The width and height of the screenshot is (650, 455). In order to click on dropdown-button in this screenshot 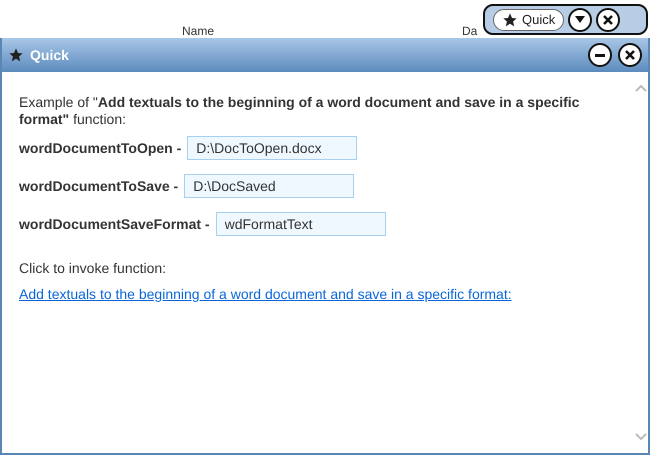, I will do `click(580, 20)`.